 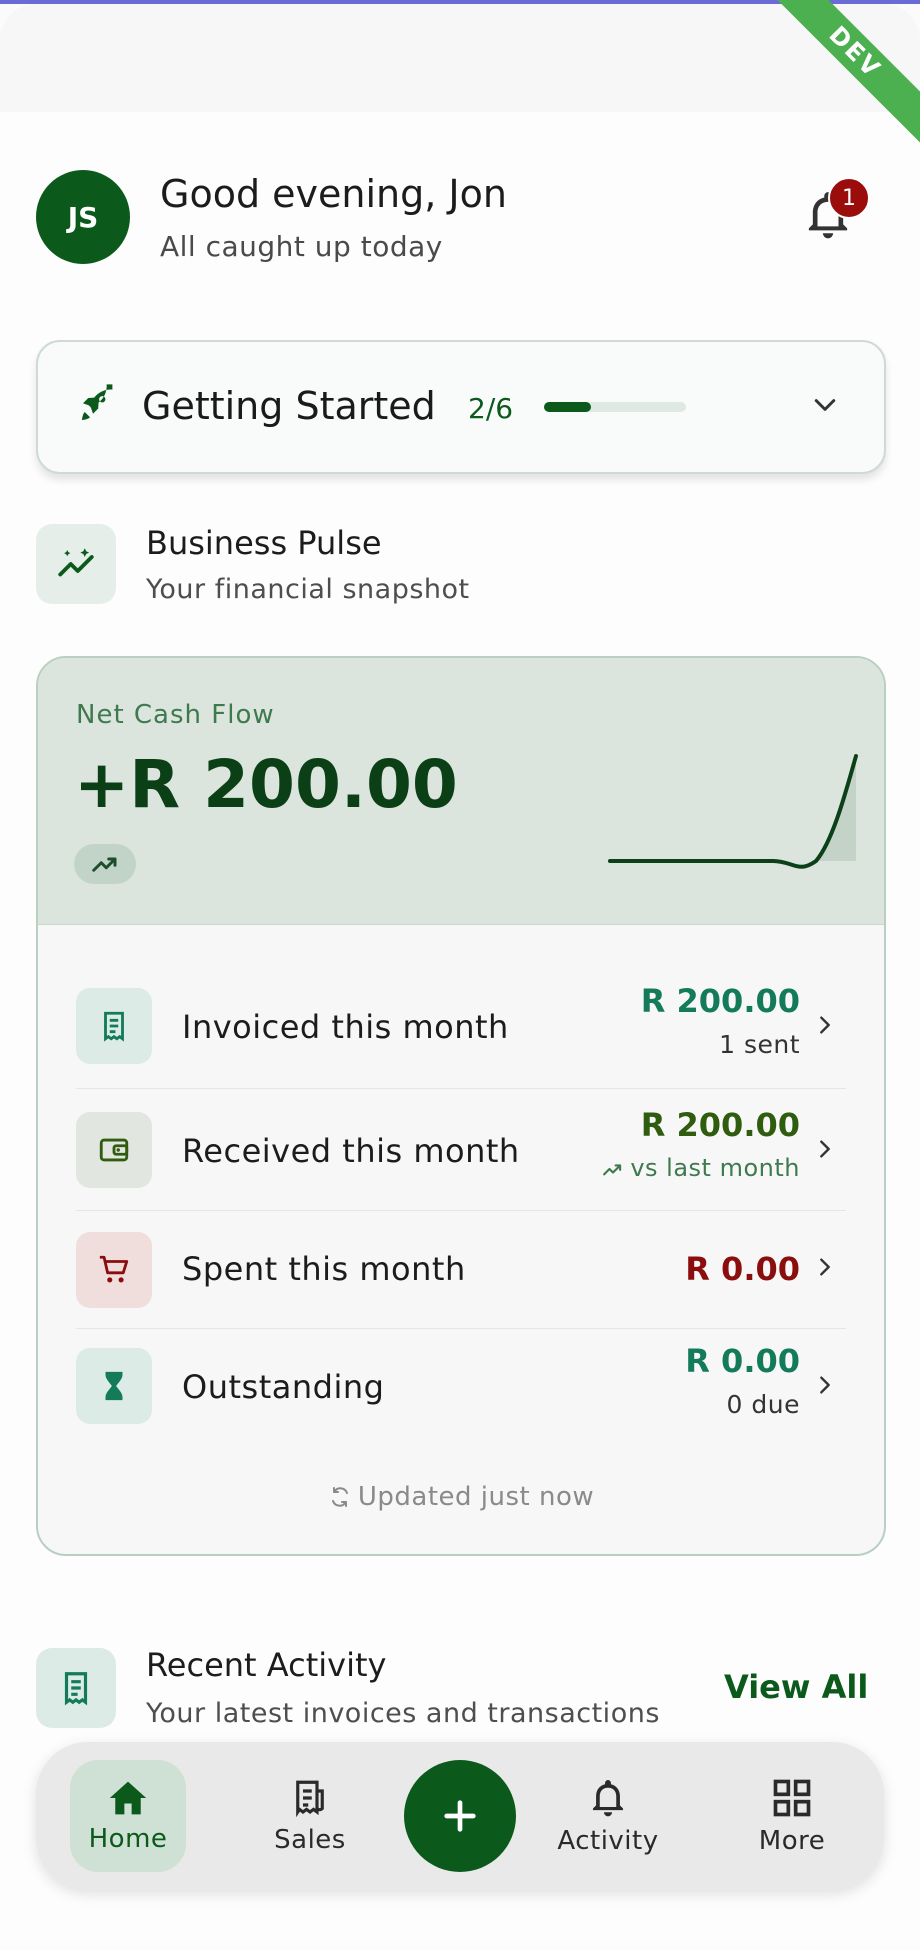 I want to click on home-icon, so click(x=128, y=1798).